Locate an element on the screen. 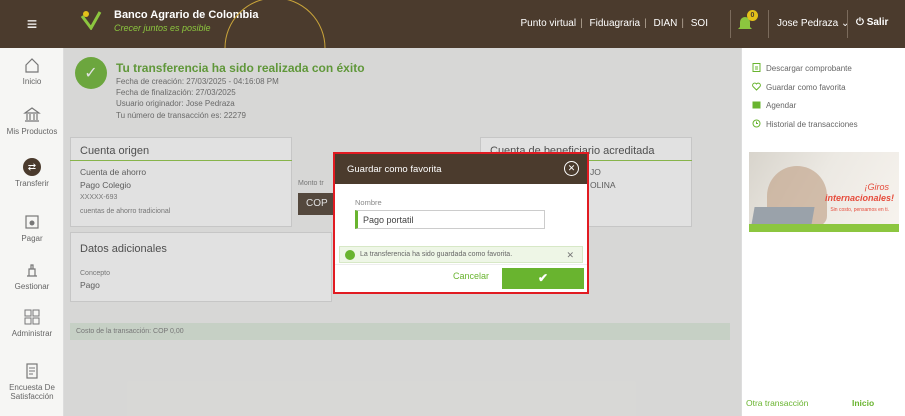  grid-icon is located at coordinates (32, 317).